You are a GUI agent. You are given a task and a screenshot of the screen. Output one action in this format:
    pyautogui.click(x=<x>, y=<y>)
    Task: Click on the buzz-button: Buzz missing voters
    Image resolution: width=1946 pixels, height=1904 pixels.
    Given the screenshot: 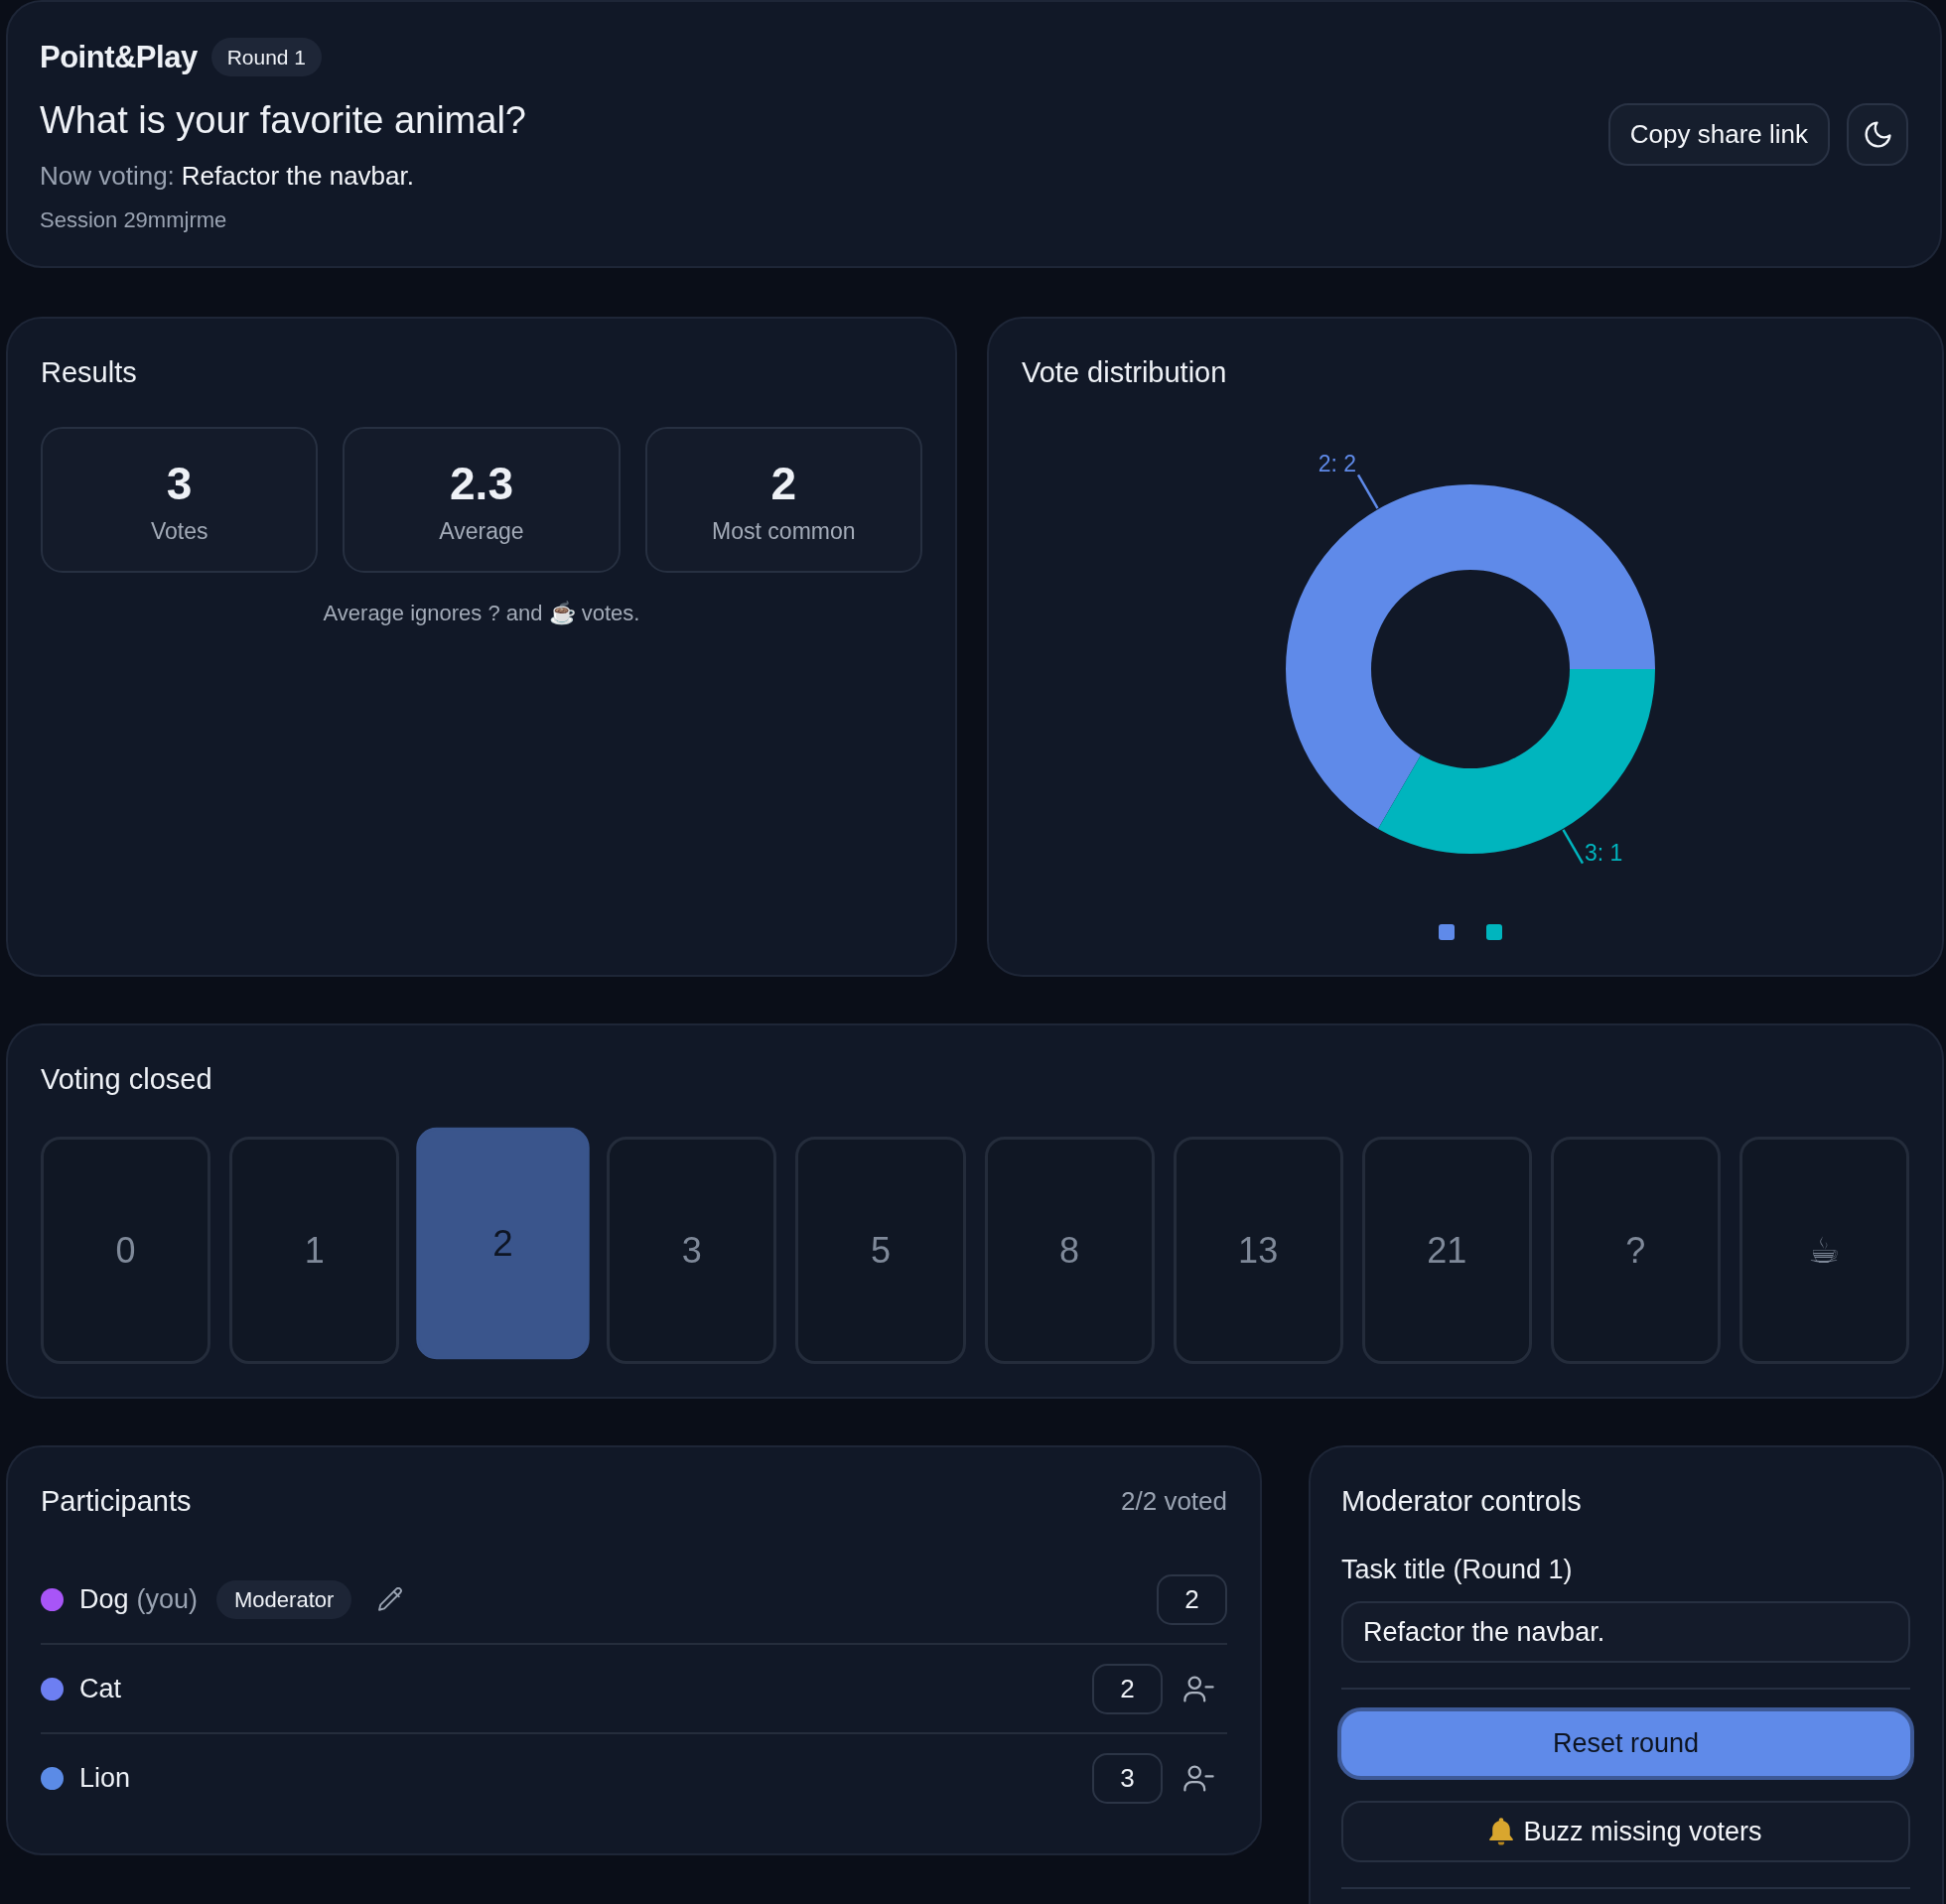 What is the action you would take?
    pyautogui.click(x=1625, y=1831)
    